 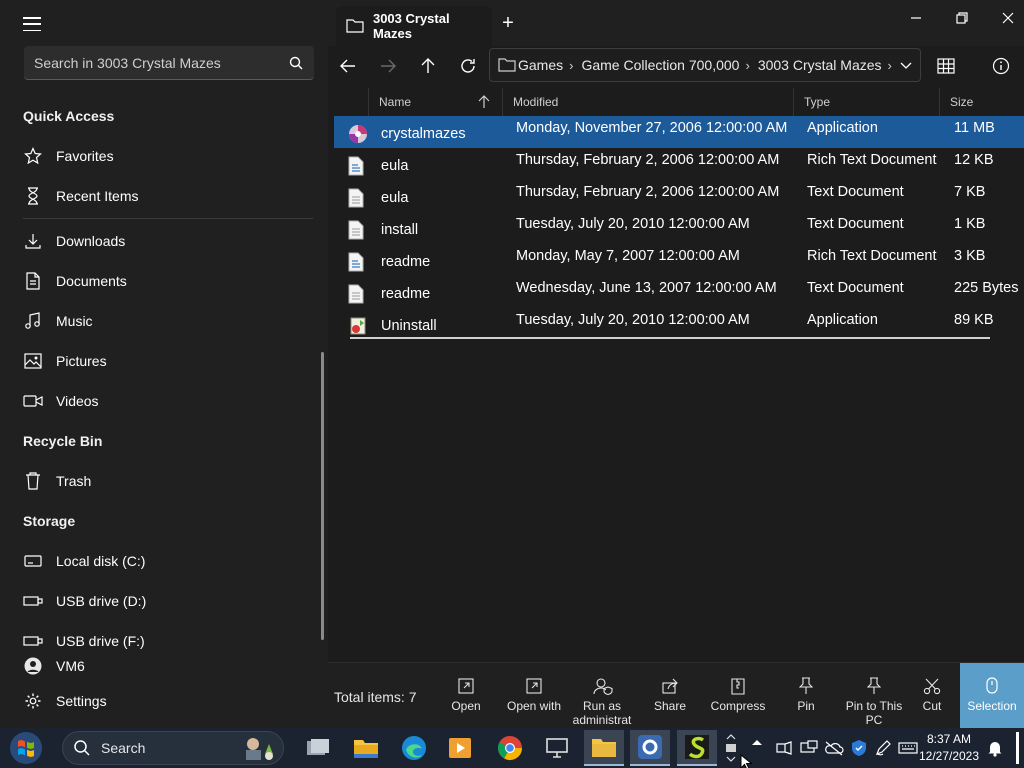 I want to click on column-type: Type, so click(x=865, y=102).